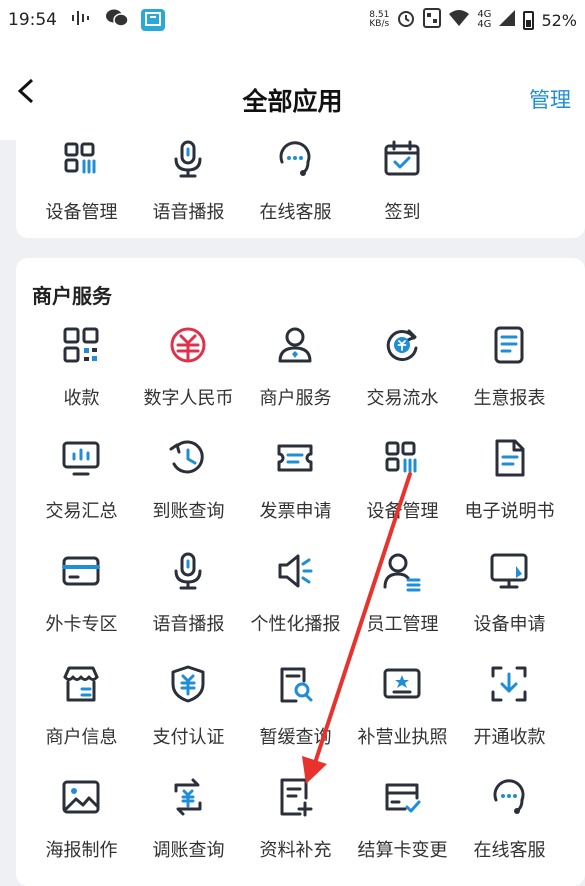  What do you see at coordinates (188, 737) in the screenshot?
I see `app-item-label: 支付认证` at bounding box center [188, 737].